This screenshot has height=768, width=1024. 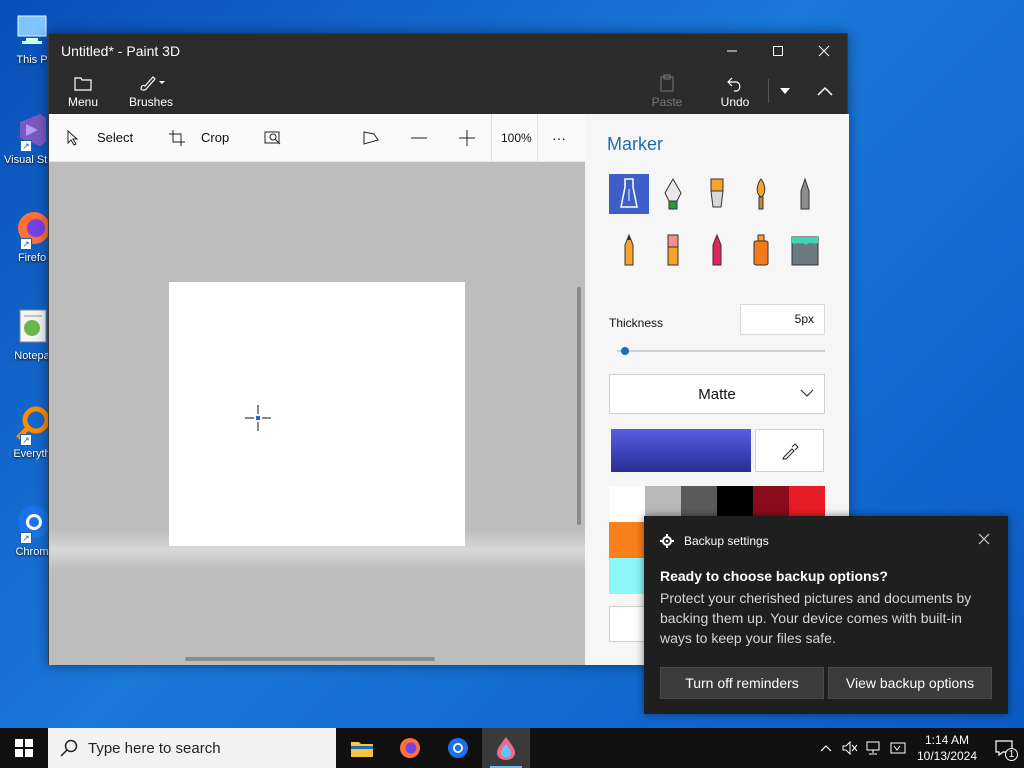 I want to click on marker-icon, so click(x=629, y=193).